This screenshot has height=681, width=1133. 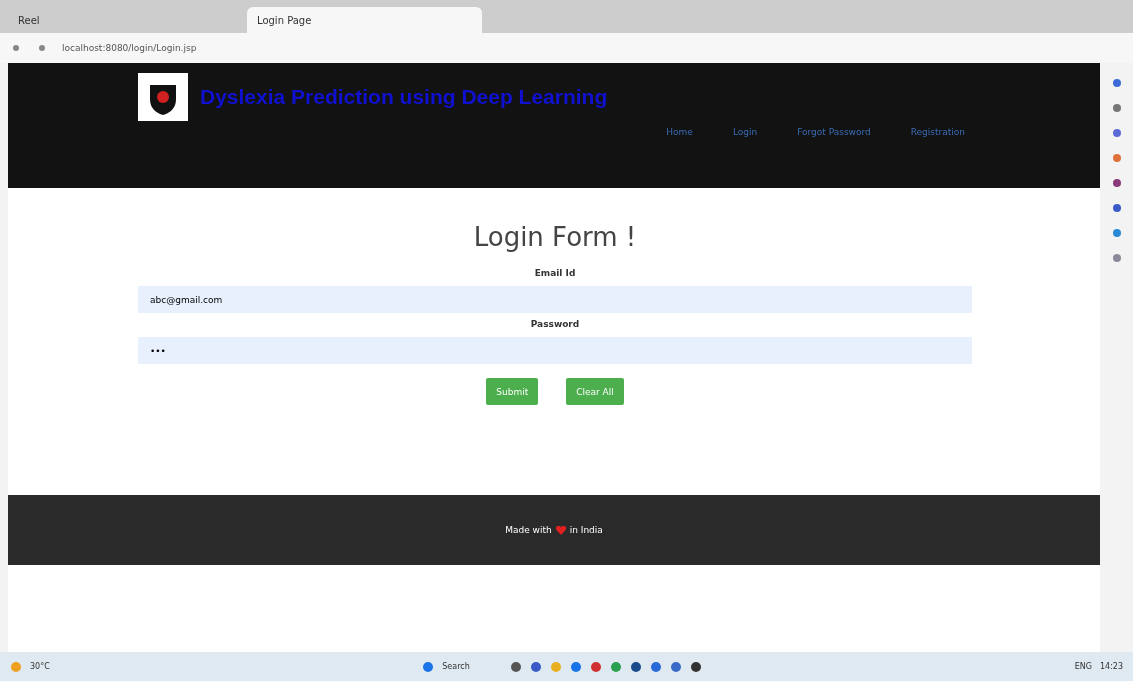 I want to click on browser-tab: Login Page, so click(x=364, y=20).